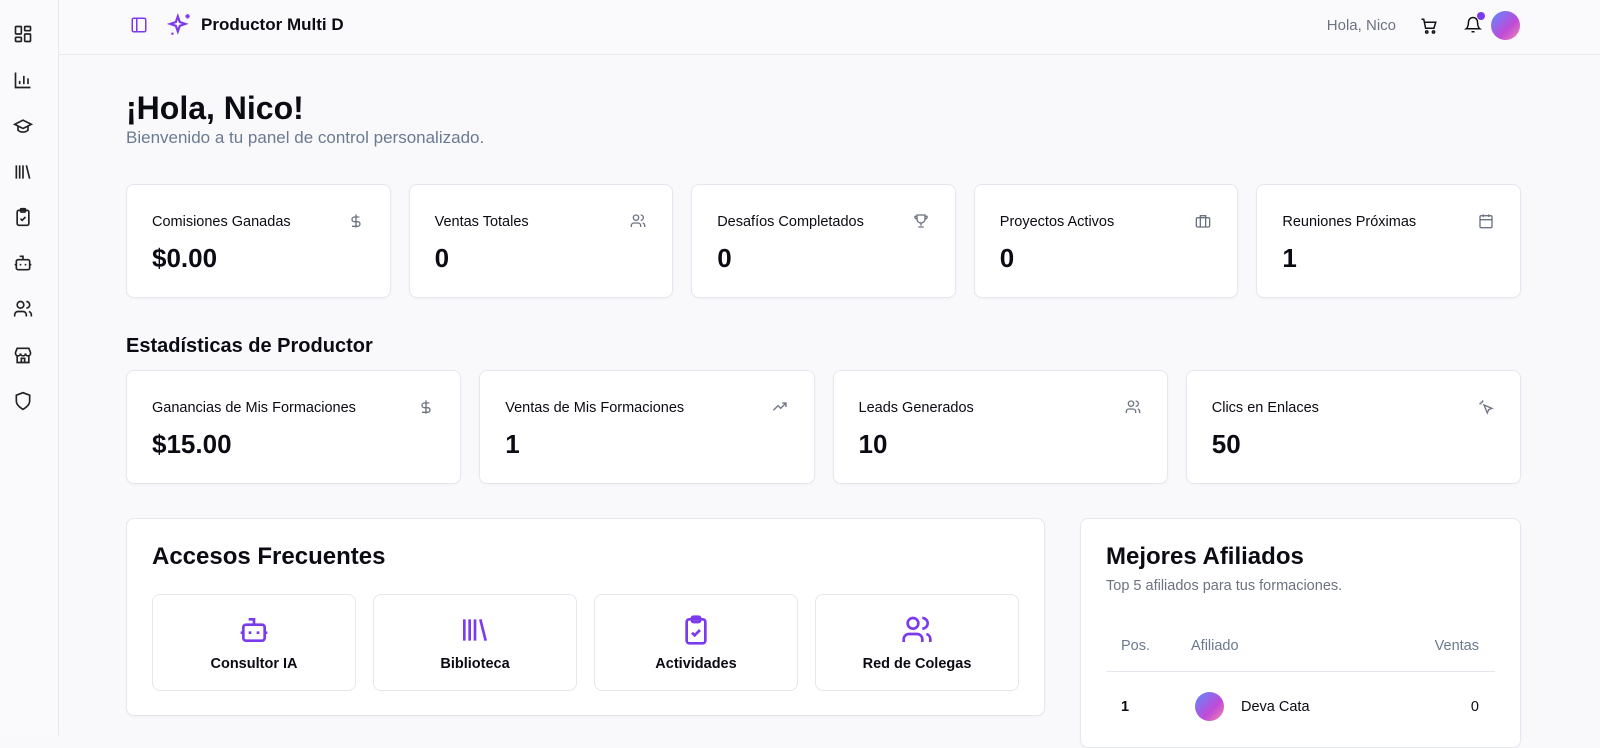 The height and width of the screenshot is (748, 1600). Describe the element at coordinates (541, 241) in the screenshot. I see `stat-card-sales: Ventas Totales 0` at that location.